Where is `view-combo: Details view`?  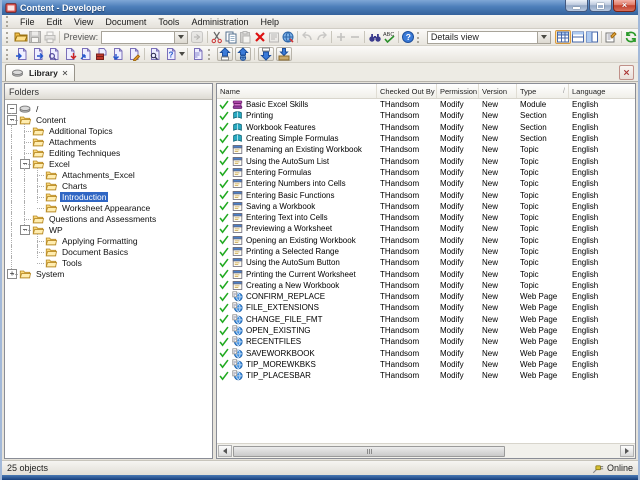 view-combo: Details view is located at coordinates (488, 37).